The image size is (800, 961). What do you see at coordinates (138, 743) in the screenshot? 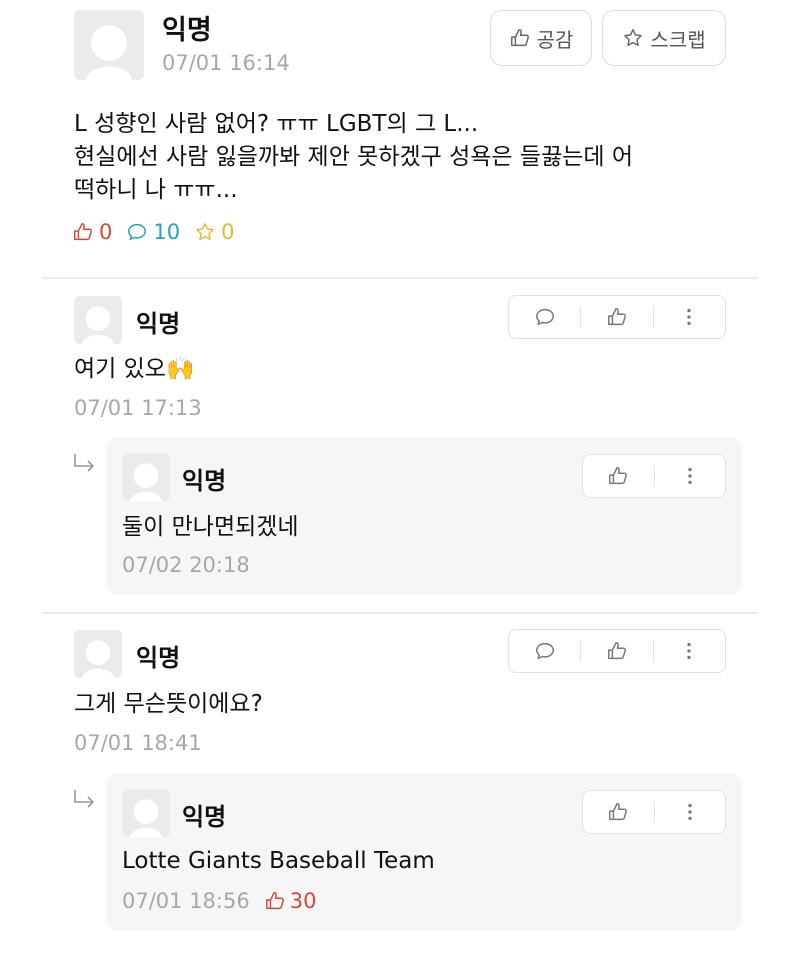
I see `comment-timestamp: 07/01 18:41` at bounding box center [138, 743].